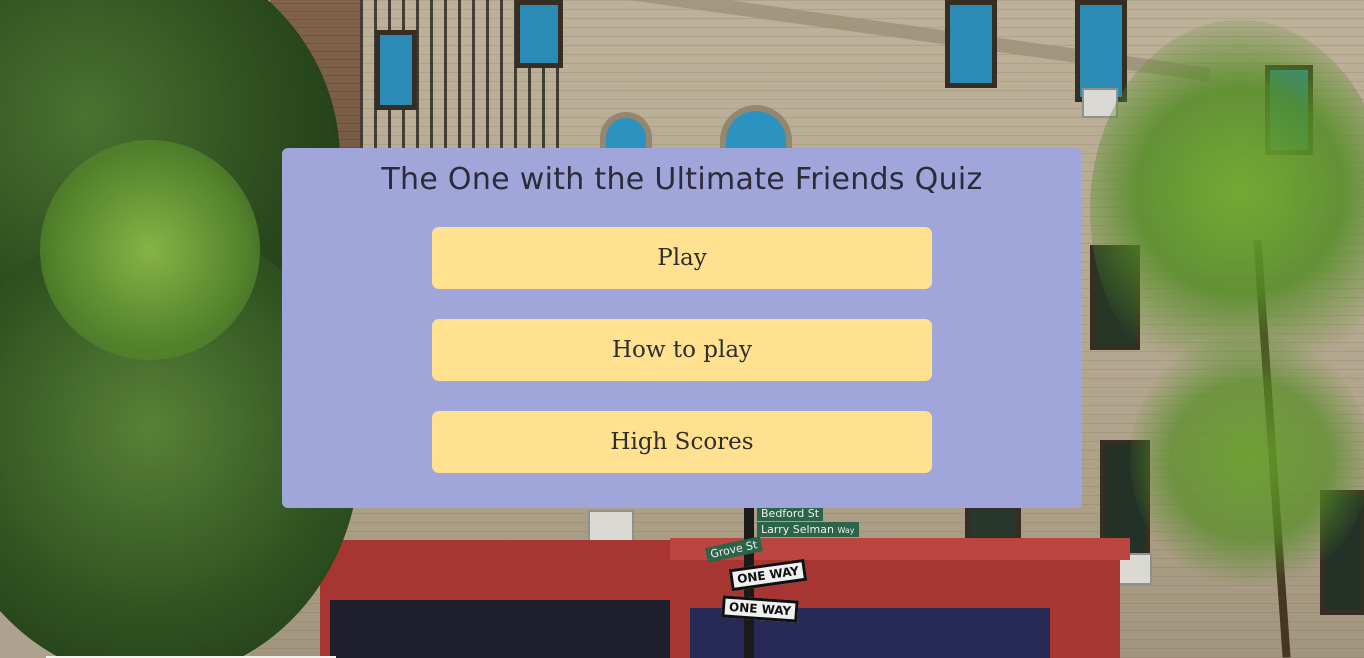  What do you see at coordinates (682, 350) in the screenshot?
I see `how-to-play-button: How to play` at bounding box center [682, 350].